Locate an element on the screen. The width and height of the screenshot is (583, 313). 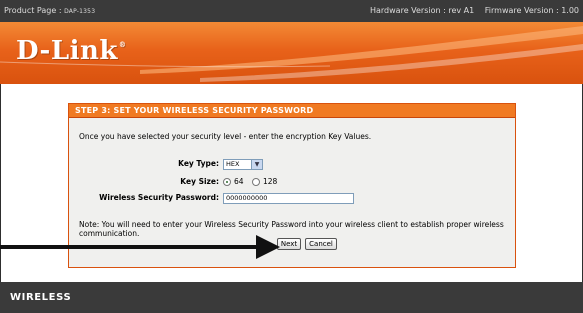
key-size-row: Key Size: is located at coordinates (144, 182).